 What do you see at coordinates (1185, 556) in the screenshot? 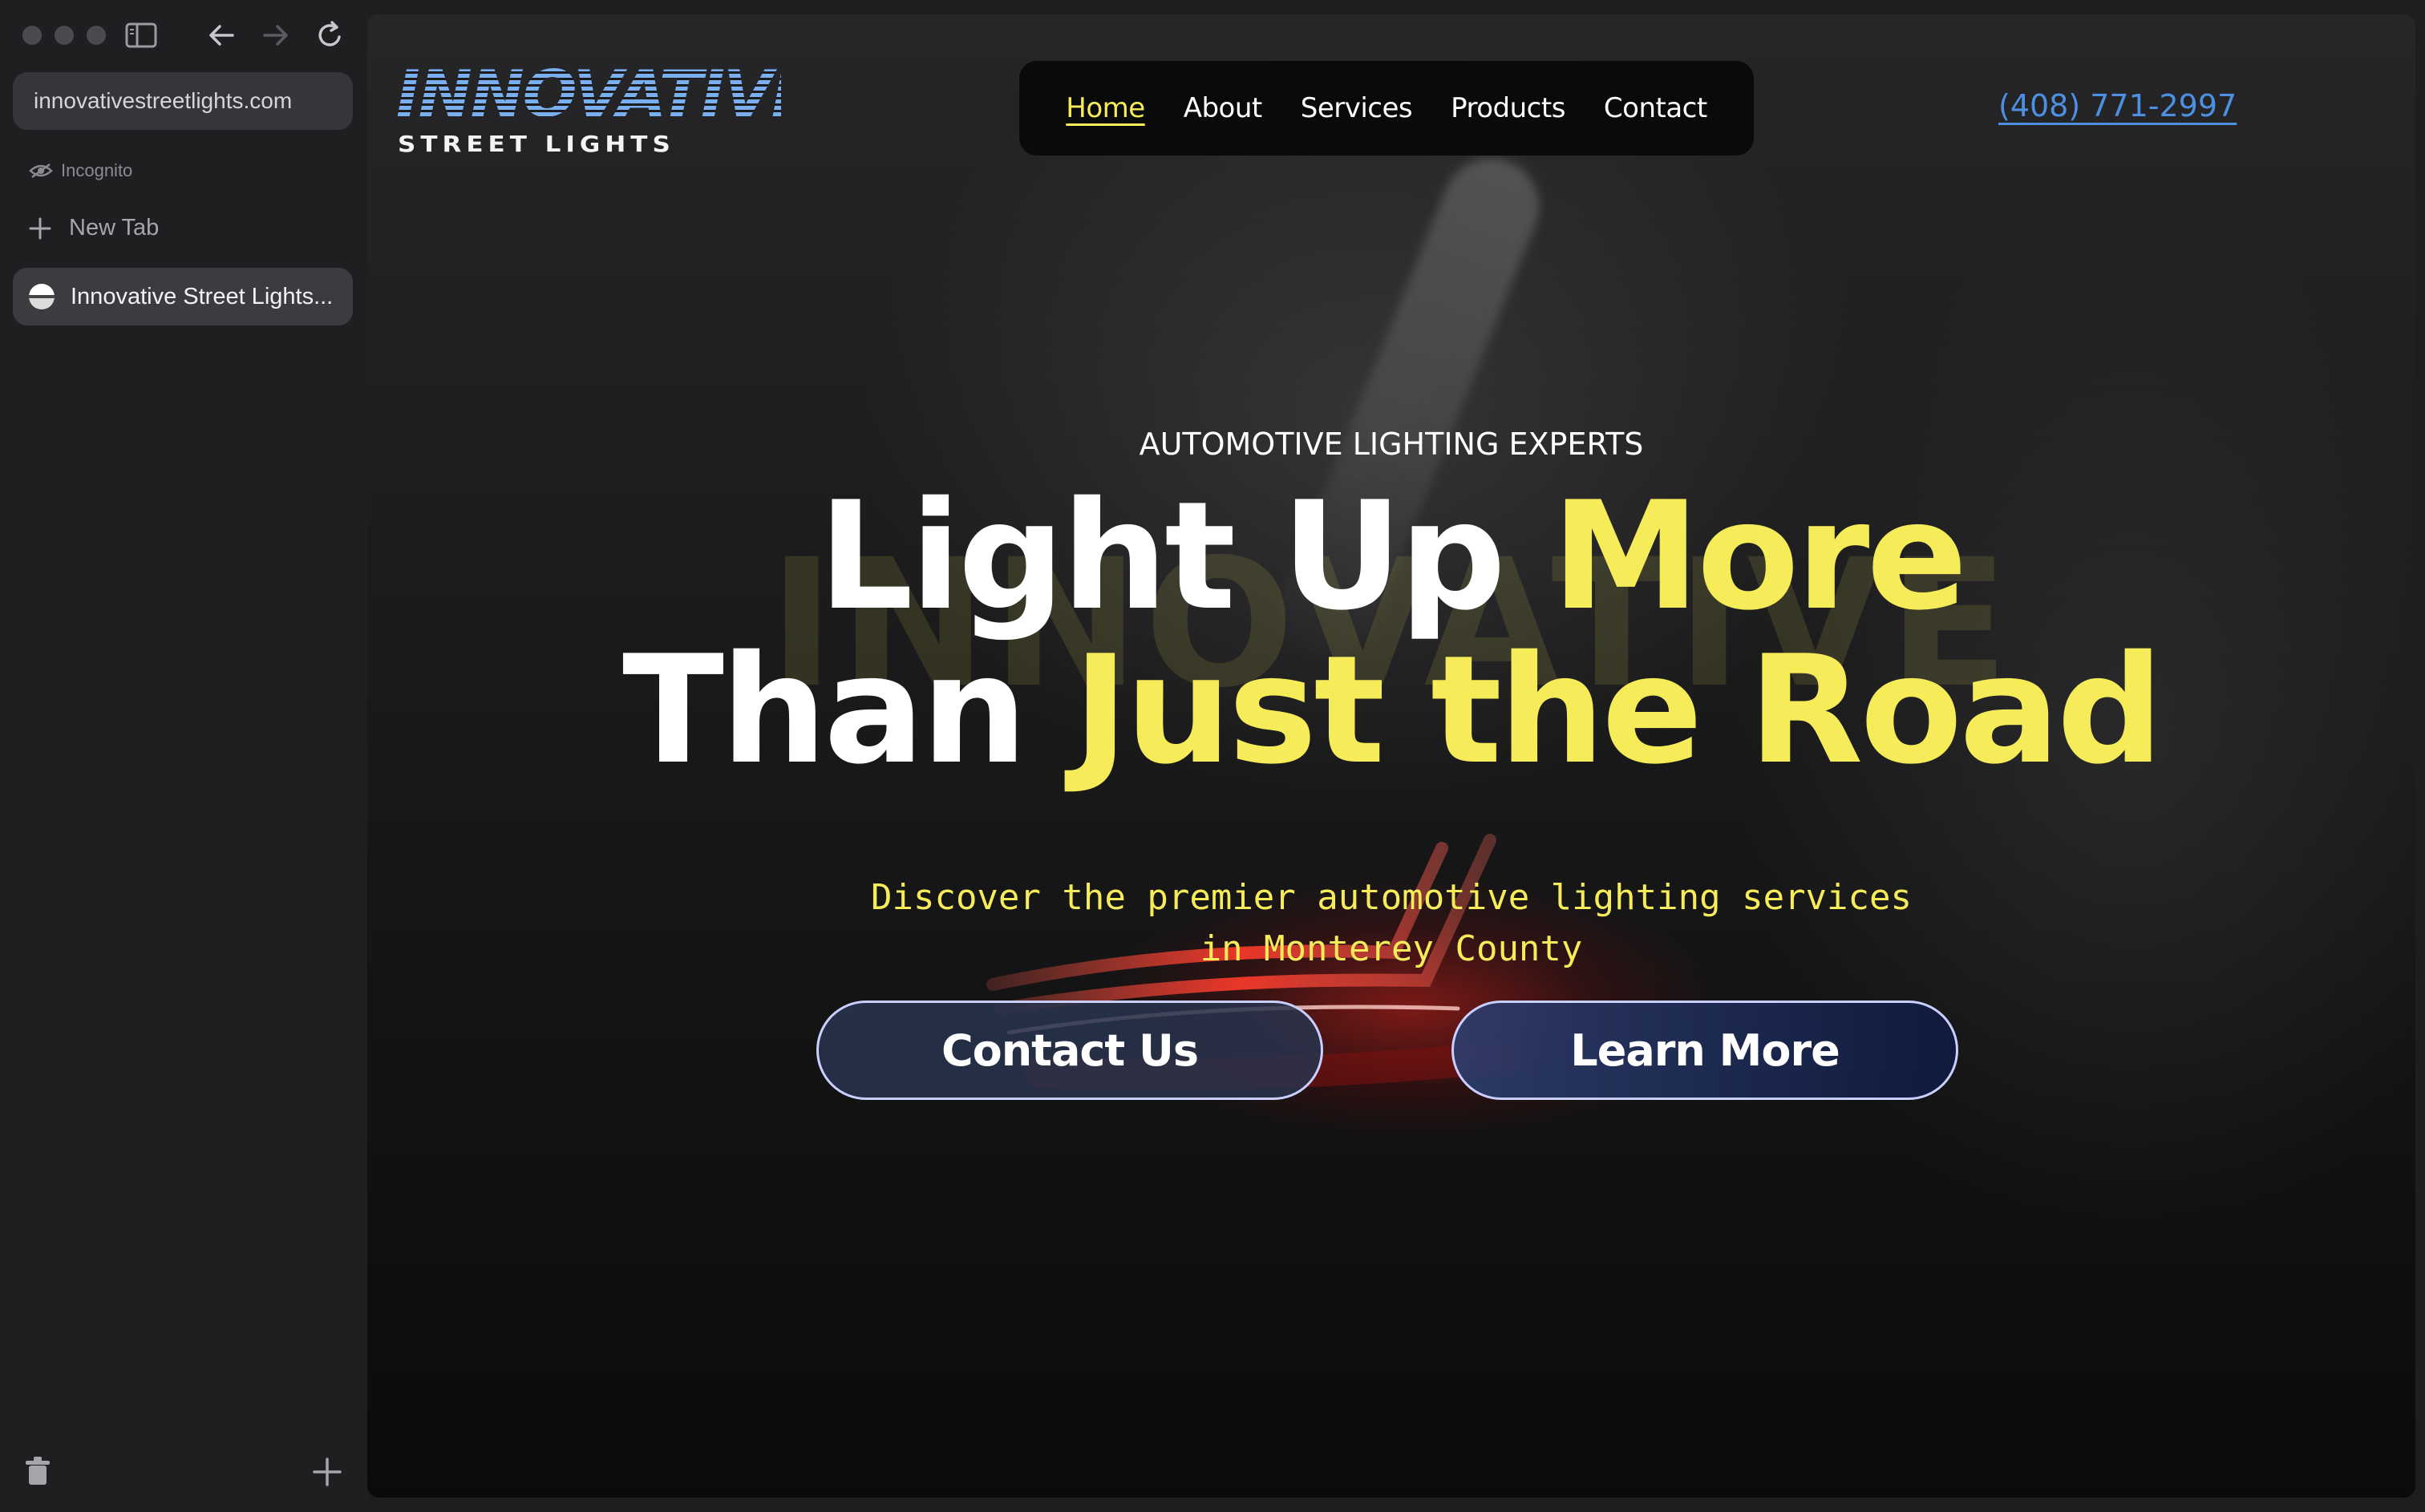
I see `headline-line1-white: Light Up` at bounding box center [1185, 556].